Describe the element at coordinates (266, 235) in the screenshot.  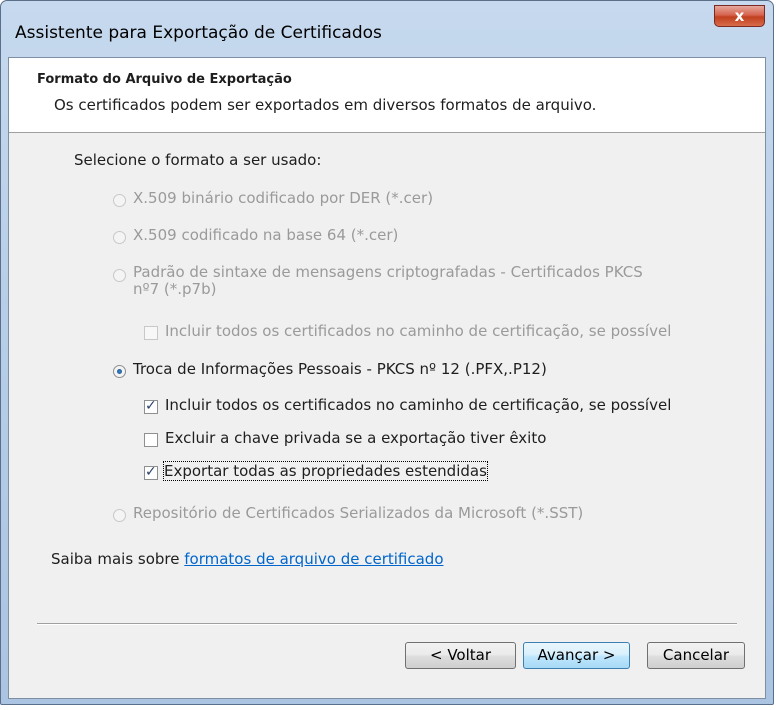
I see `radio-base64-label: X.509 codificado na base 64 (*.cer)` at that location.